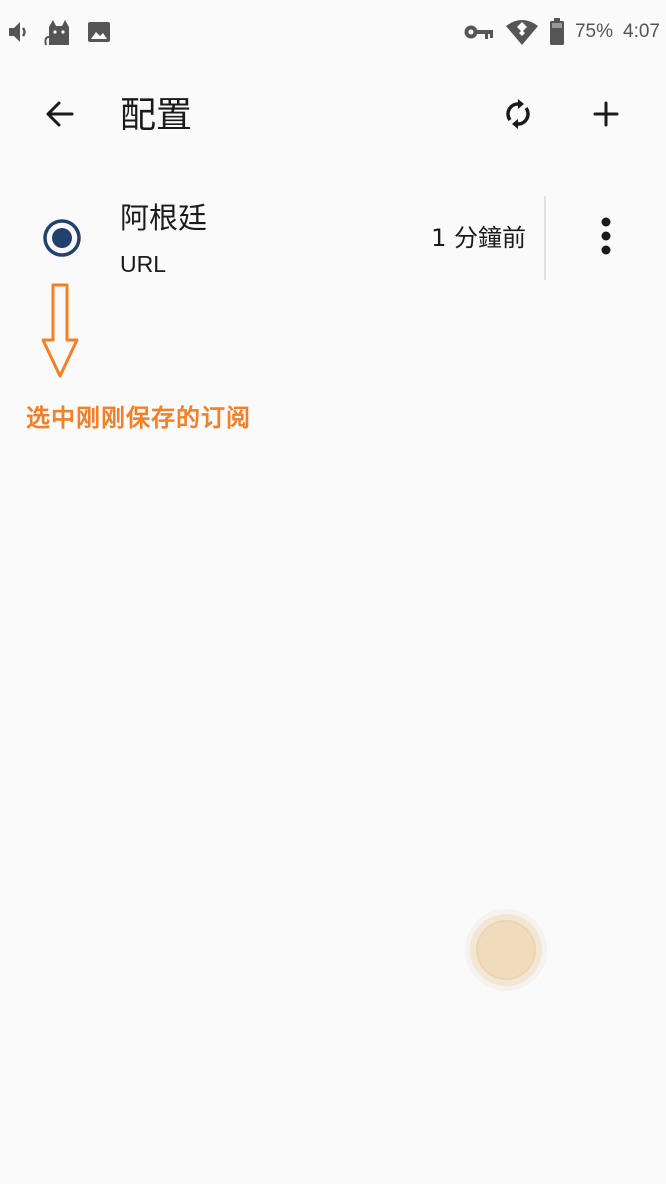 The height and width of the screenshot is (1184, 666). I want to click on refresh-button, so click(518, 116).